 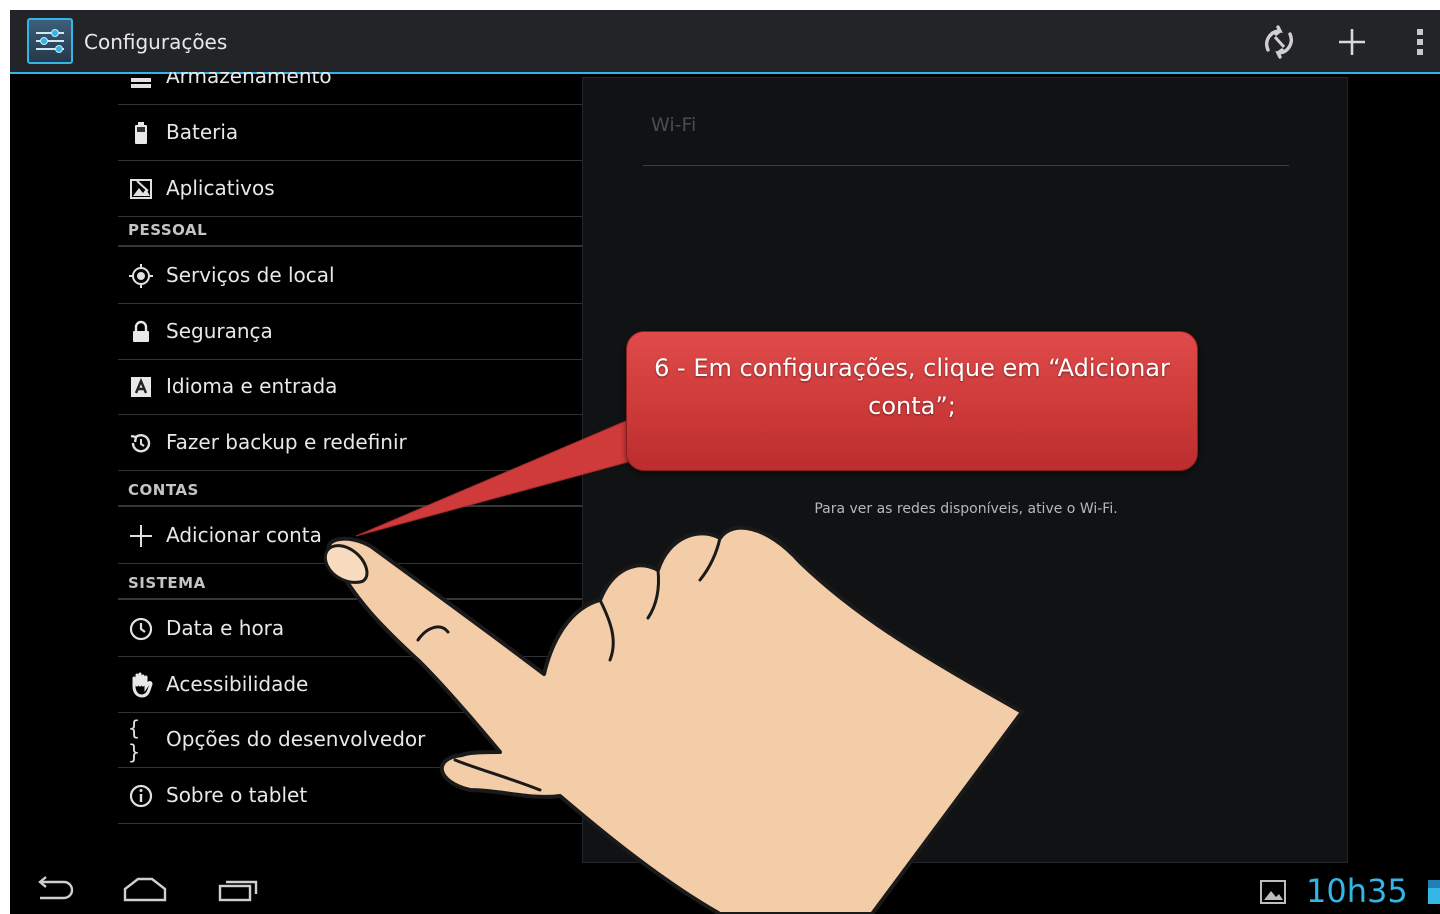 What do you see at coordinates (54, 891) in the screenshot?
I see `back-icon` at bounding box center [54, 891].